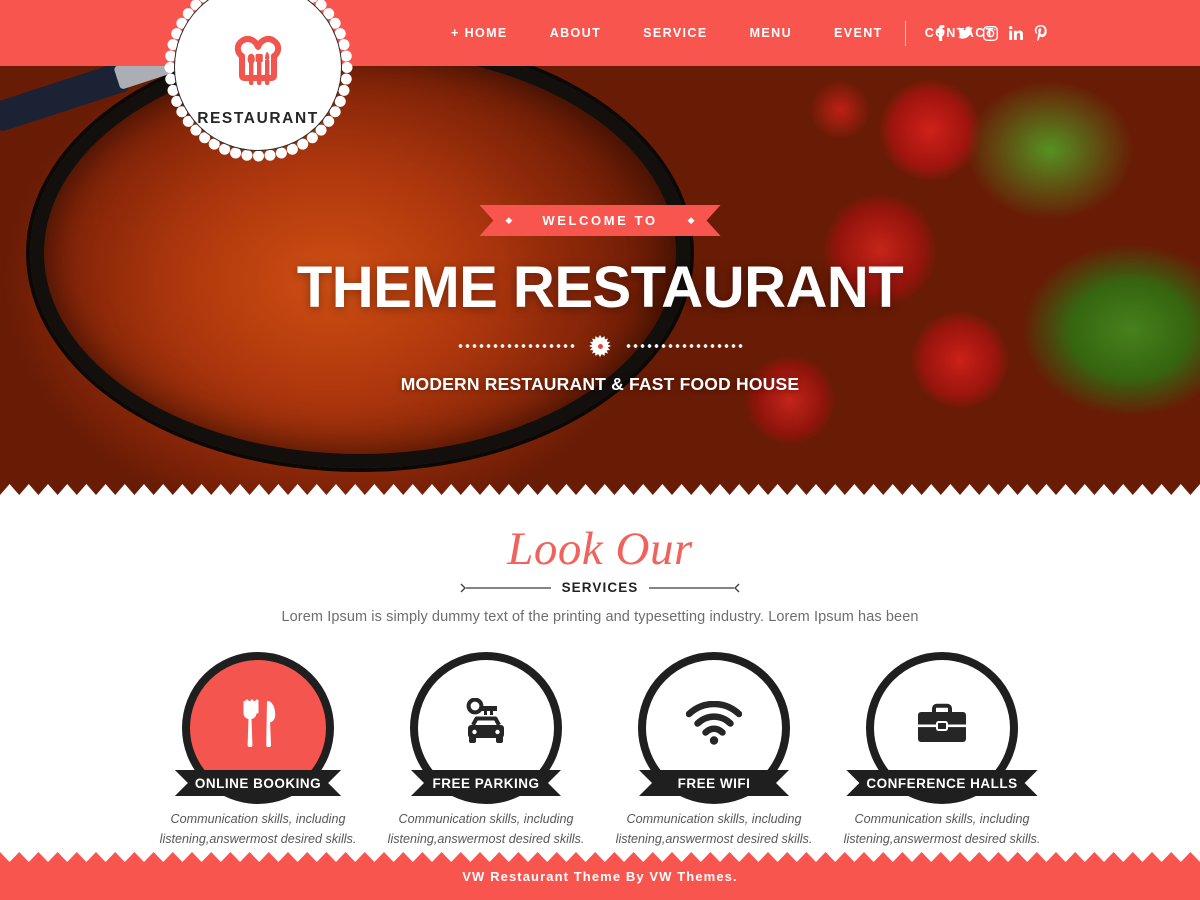  I want to click on footer-zigzag-edge, so click(600, 857).